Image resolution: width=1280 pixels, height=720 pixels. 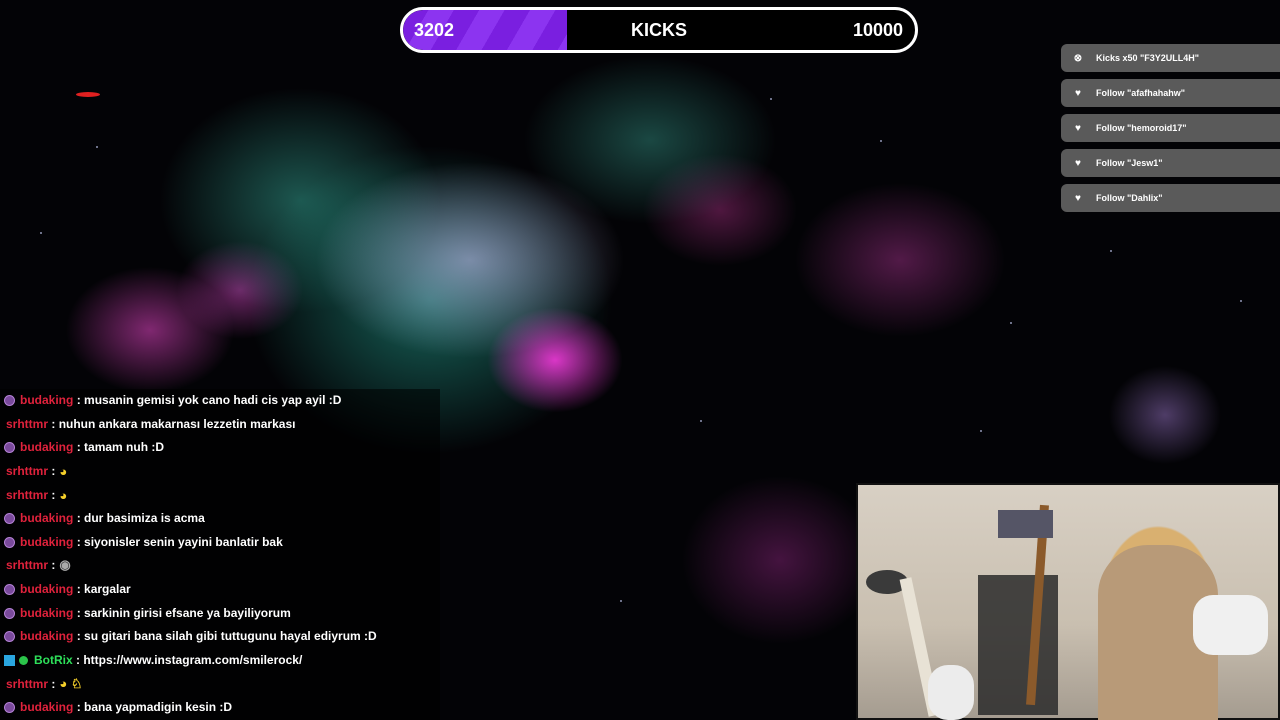 I want to click on webcam-feed, so click(x=1068, y=601).